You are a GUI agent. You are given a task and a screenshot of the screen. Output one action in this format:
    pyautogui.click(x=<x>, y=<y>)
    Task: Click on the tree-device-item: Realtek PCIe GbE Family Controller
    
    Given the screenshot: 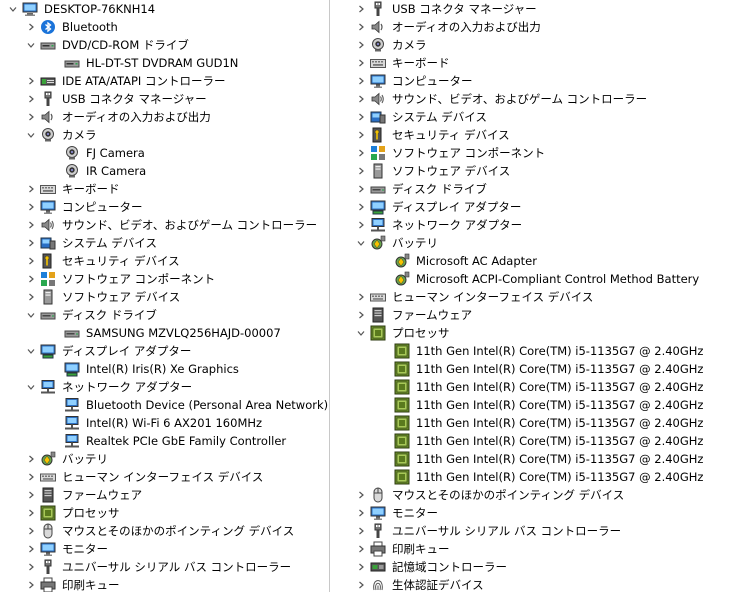 What is the action you would take?
    pyautogui.click(x=164, y=441)
    